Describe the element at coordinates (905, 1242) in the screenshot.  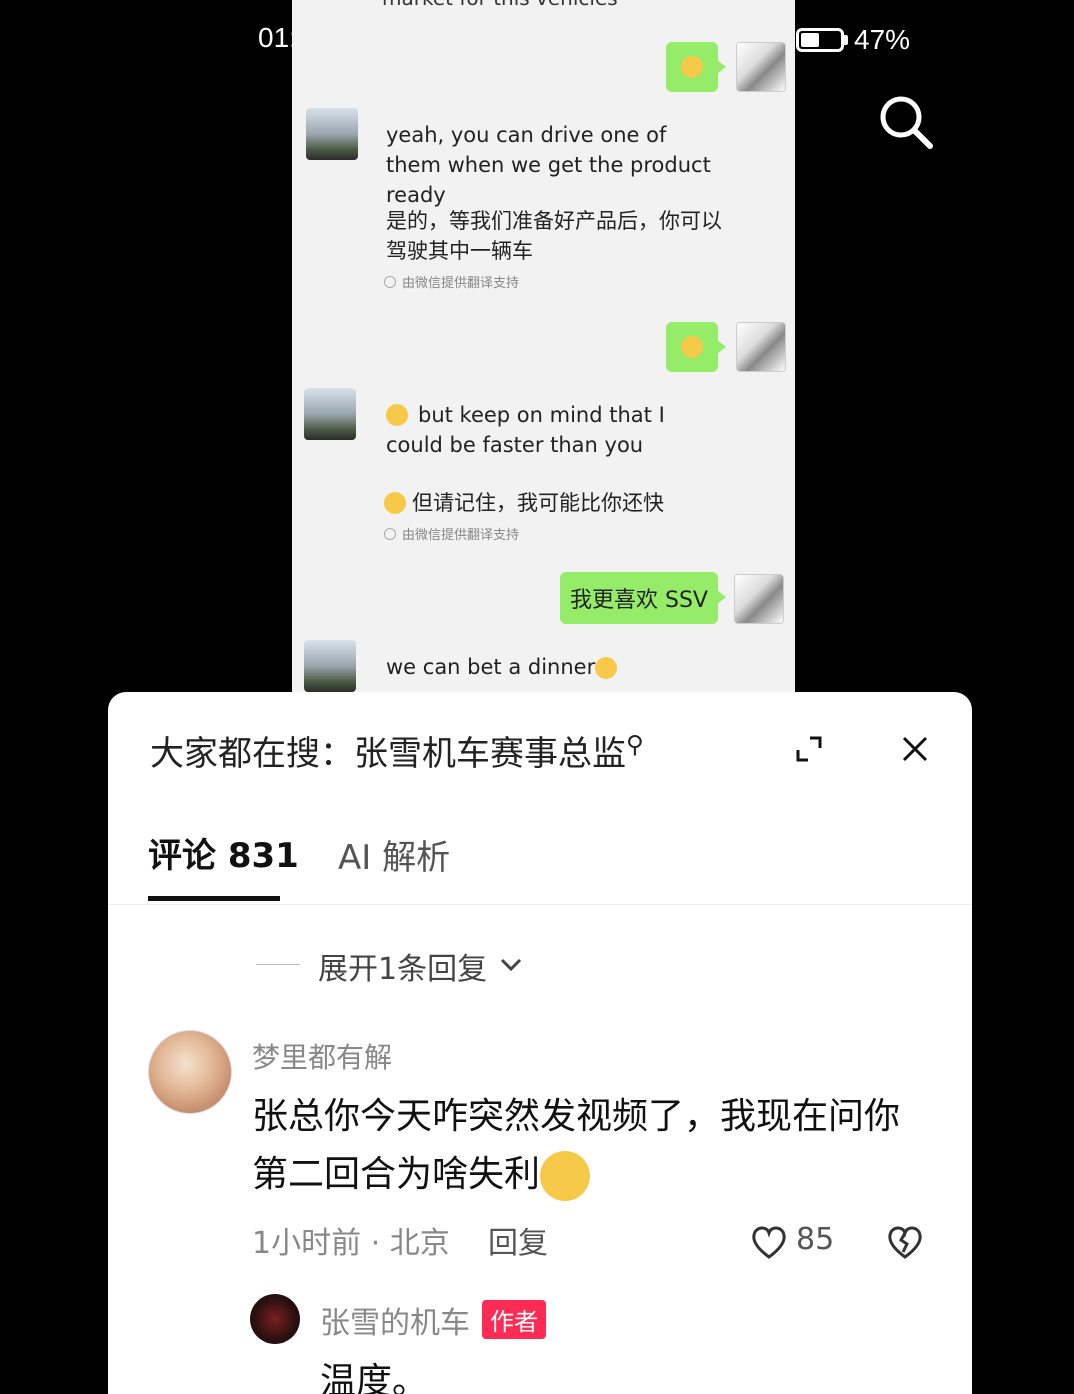
I see `broken-heart-icon` at that location.